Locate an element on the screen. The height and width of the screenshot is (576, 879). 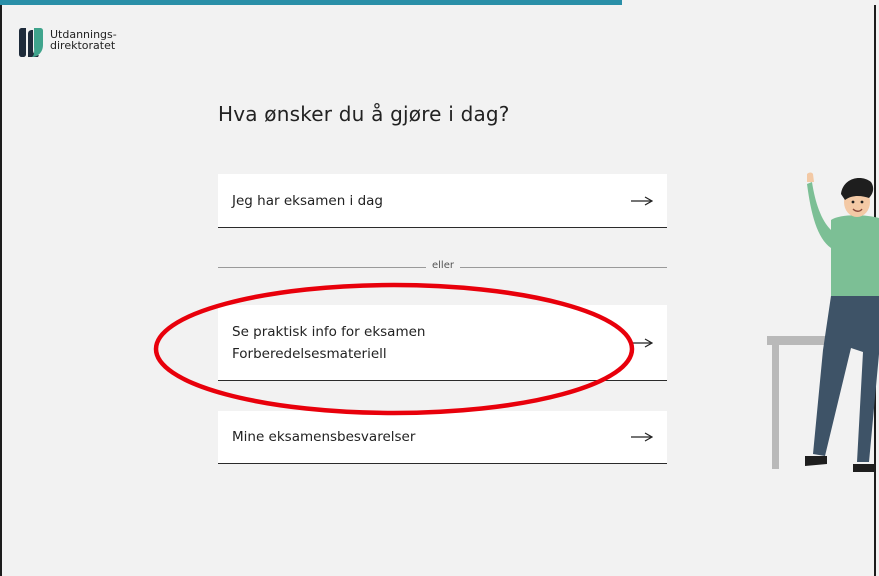
option-exam-today-label: Jeg har eksamen i dag is located at coordinates (308, 200).